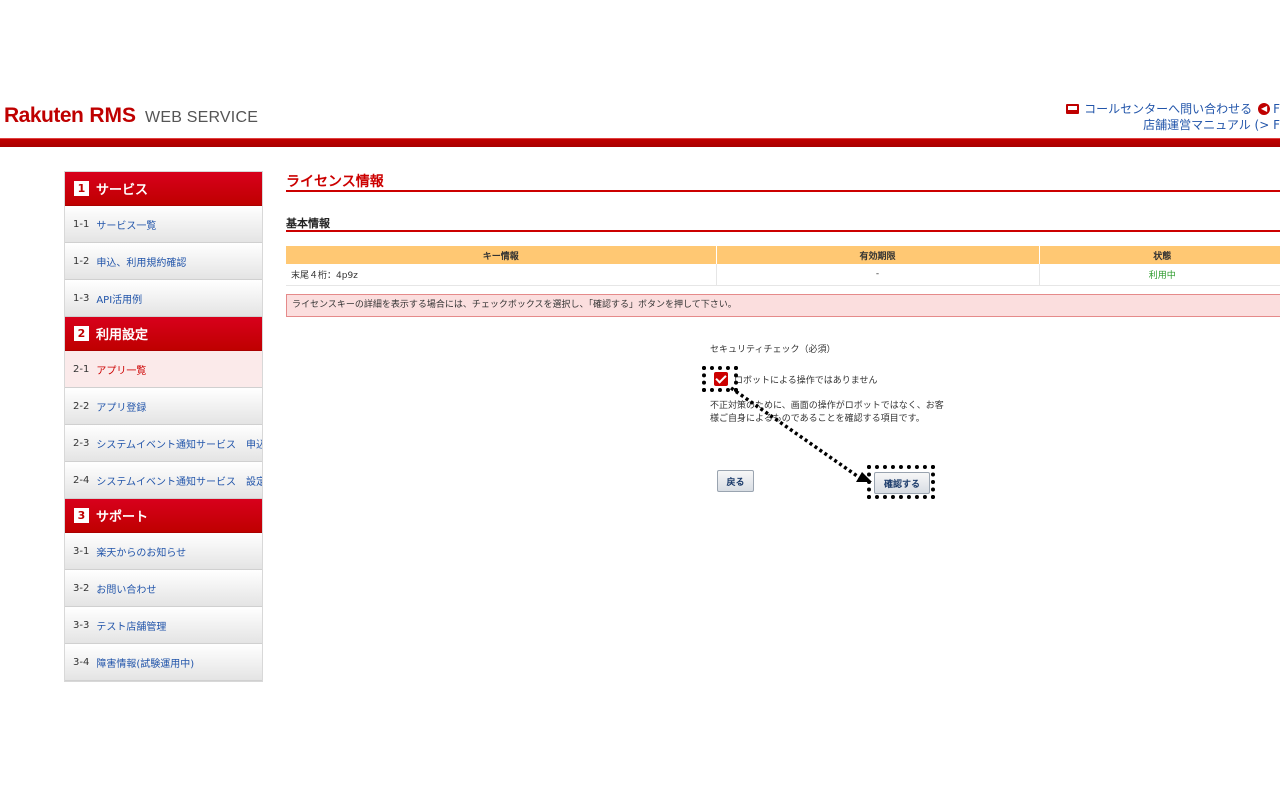  What do you see at coordinates (1159, 255) in the screenshot?
I see `column-header-status: 状態` at bounding box center [1159, 255].